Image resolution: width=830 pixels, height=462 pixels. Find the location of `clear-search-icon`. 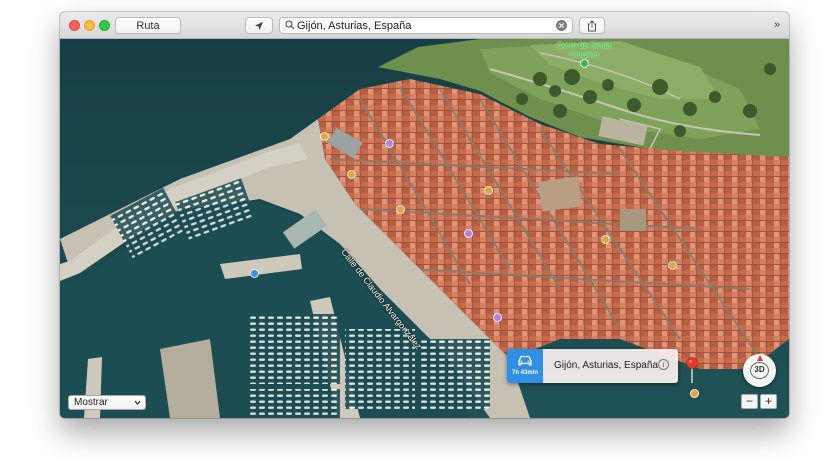

clear-search-icon is located at coordinates (561, 25).